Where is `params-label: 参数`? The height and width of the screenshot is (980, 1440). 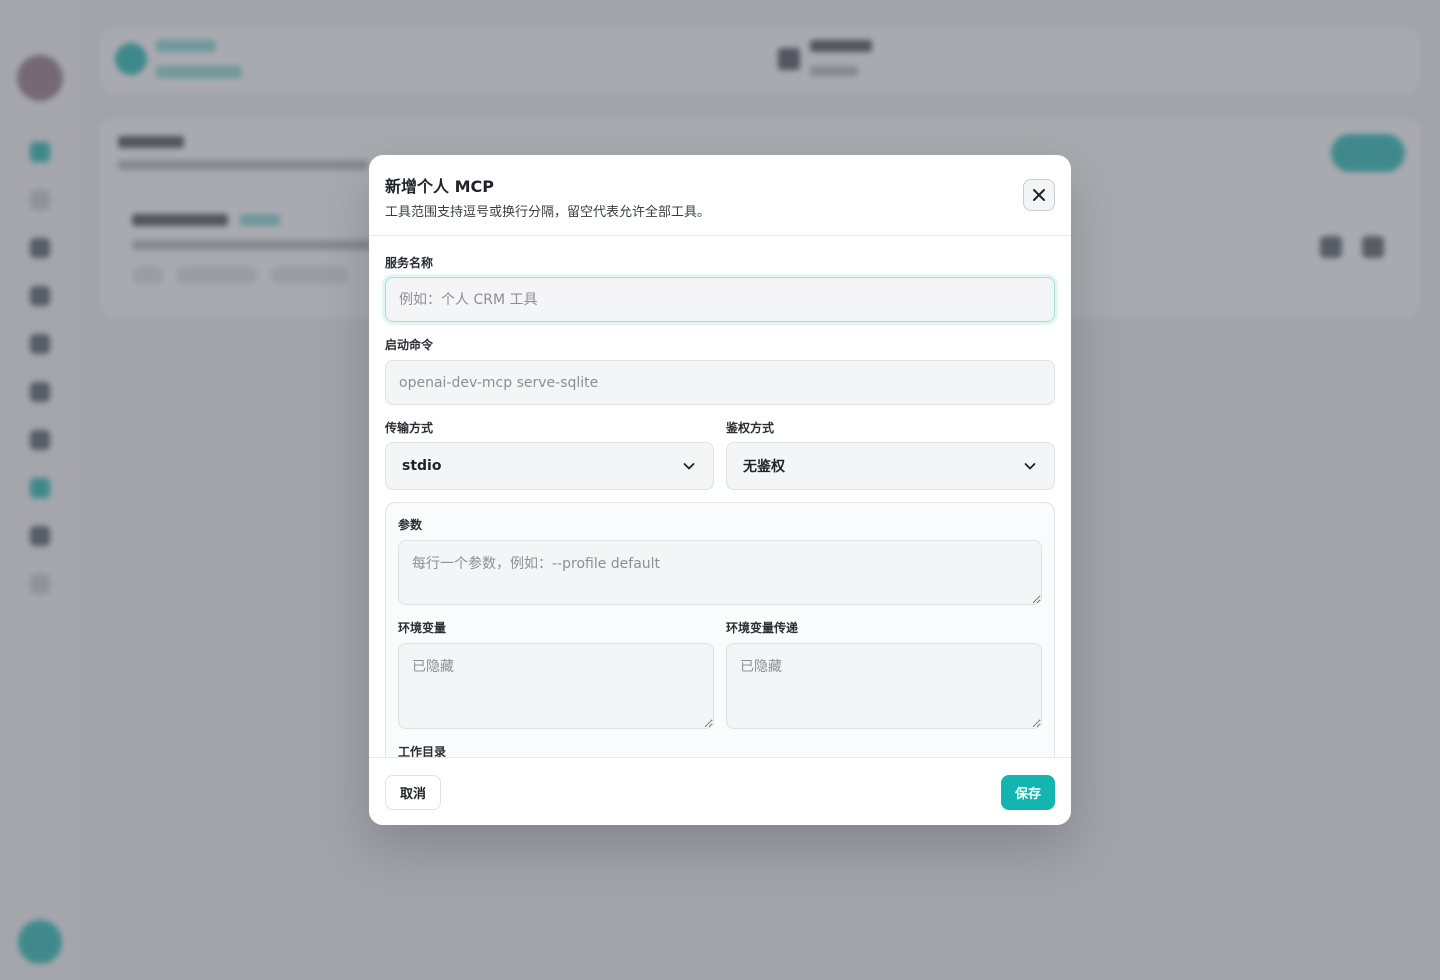
params-label: 参数 is located at coordinates (410, 525).